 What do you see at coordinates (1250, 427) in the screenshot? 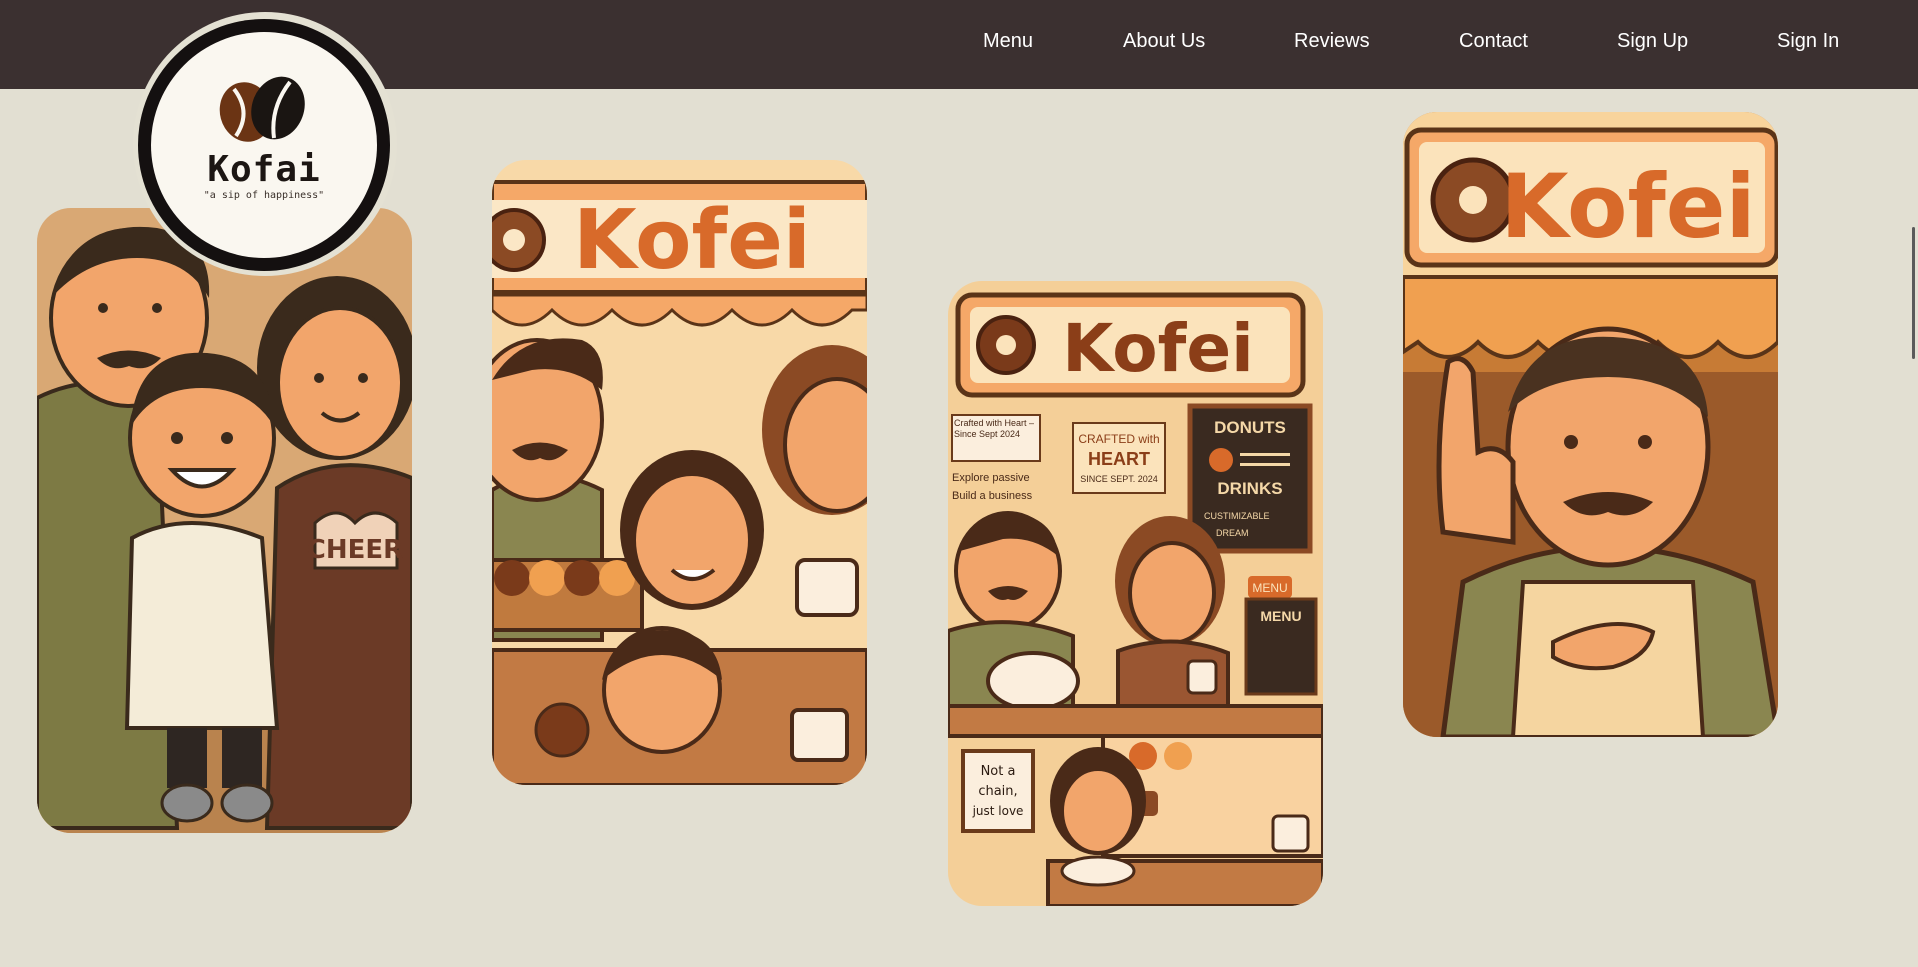
I see `board-donuts-title: DONUTS` at bounding box center [1250, 427].